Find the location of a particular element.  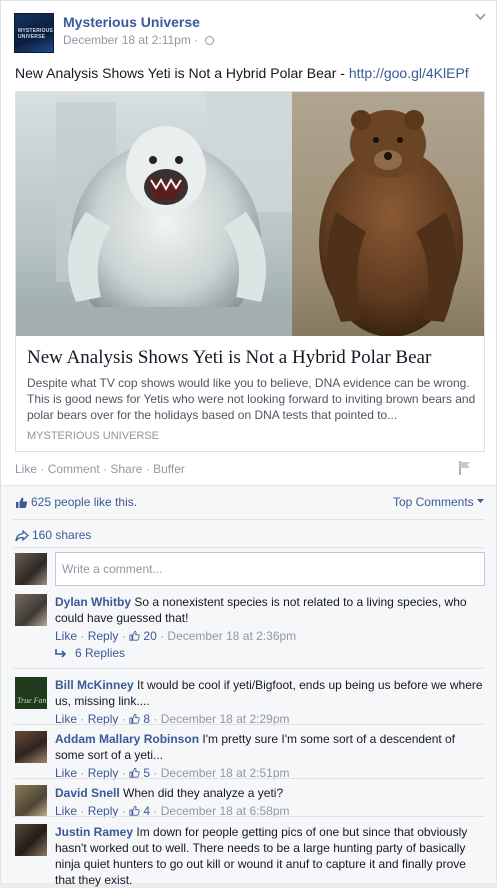

buffer-action: Buffer is located at coordinates (169, 469).